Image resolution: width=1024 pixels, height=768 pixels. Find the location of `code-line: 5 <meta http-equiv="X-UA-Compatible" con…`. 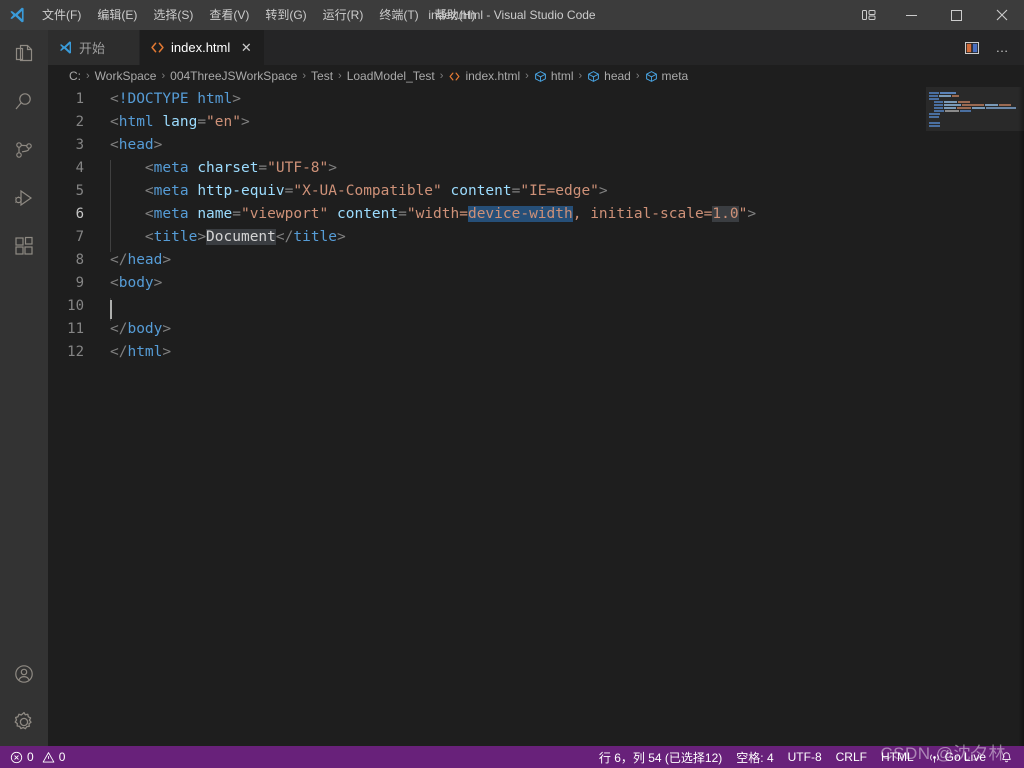

code-line: 5 <meta http-equiv="X-UA-Compatible" con… is located at coordinates (487, 192).